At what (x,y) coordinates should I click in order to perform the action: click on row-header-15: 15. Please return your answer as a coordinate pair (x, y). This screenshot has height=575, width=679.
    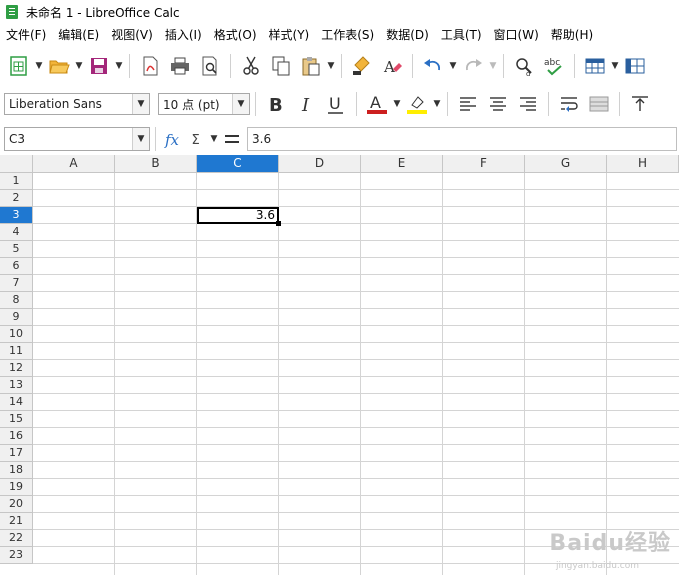
    Looking at the image, I should click on (16, 419).